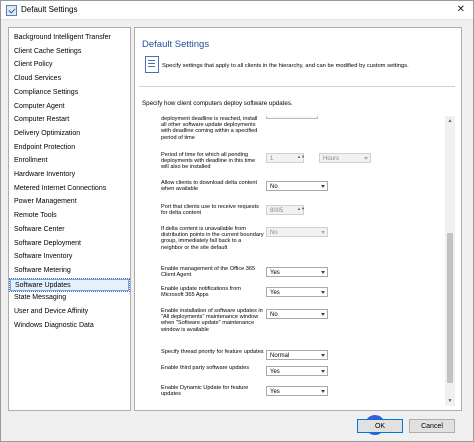 This screenshot has height=442, width=474. What do you see at coordinates (69, 298) in the screenshot?
I see `sidebar-item-state-messaging: State Messaging` at bounding box center [69, 298].